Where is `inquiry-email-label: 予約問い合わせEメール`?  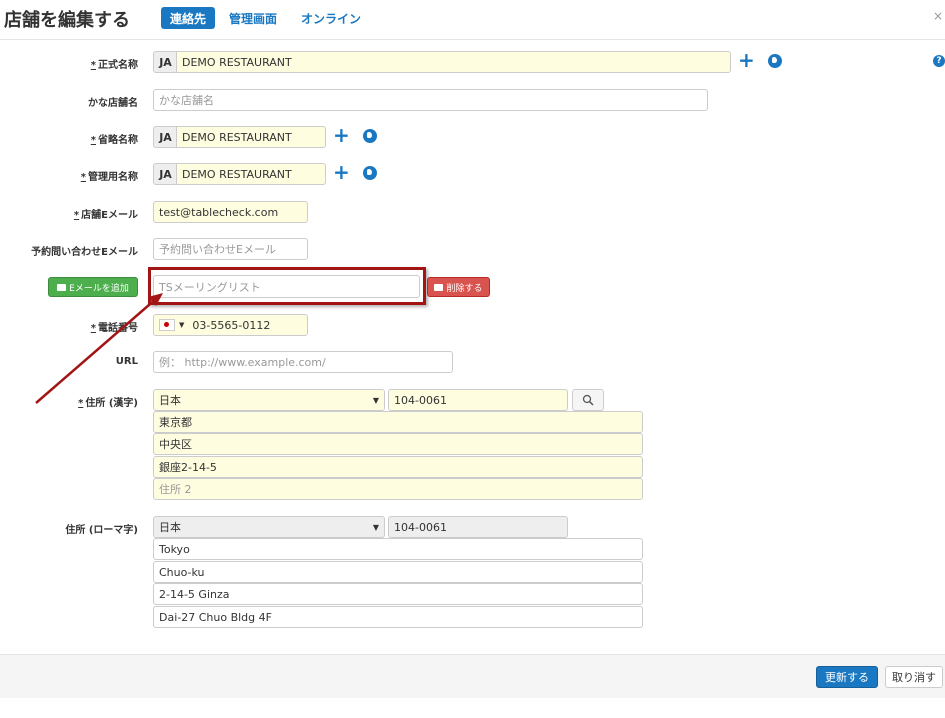
inquiry-email-label: 予約問い合わせEメール is located at coordinates (84, 252).